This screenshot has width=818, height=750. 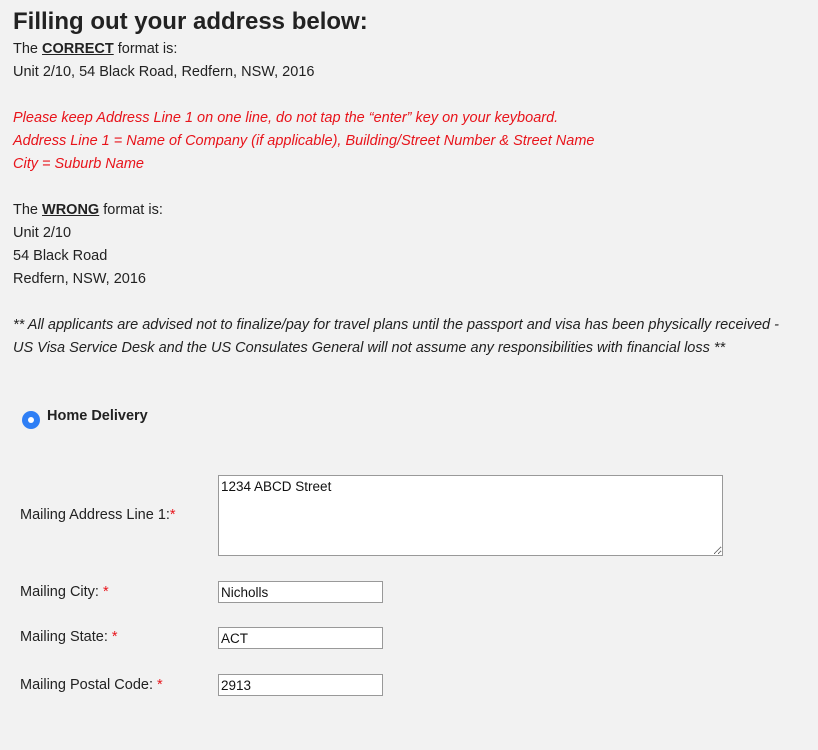 What do you see at coordinates (97, 416) in the screenshot?
I see `home-delivery-label: Home Delivery` at bounding box center [97, 416].